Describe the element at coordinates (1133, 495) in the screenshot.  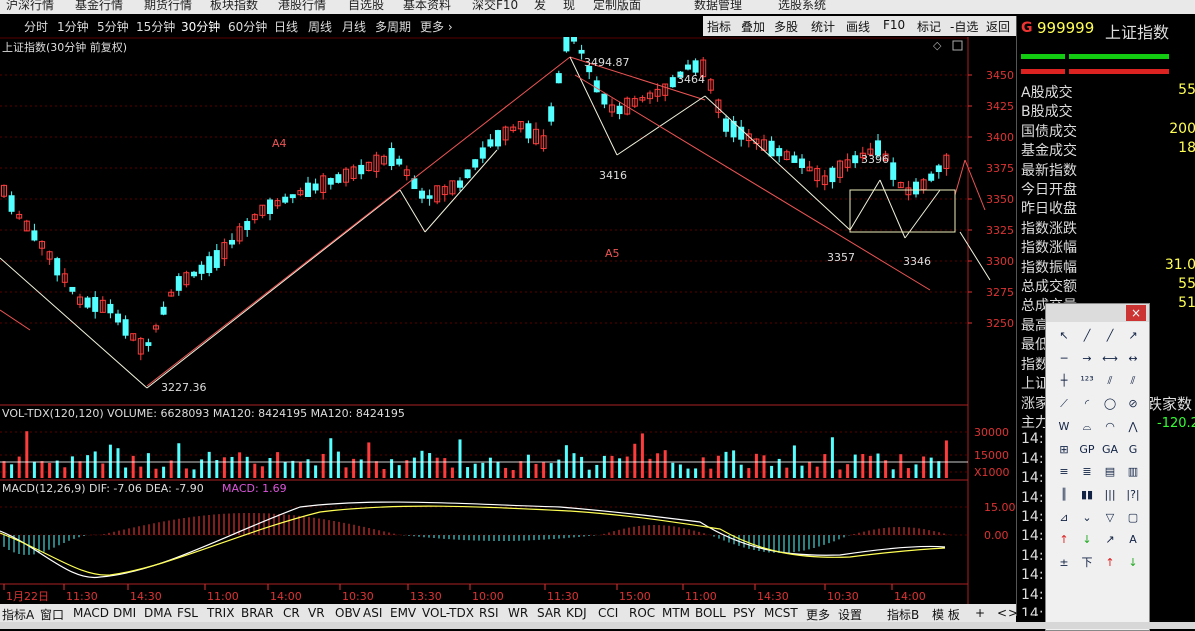
I see `cycle-icon: |?|` at that location.